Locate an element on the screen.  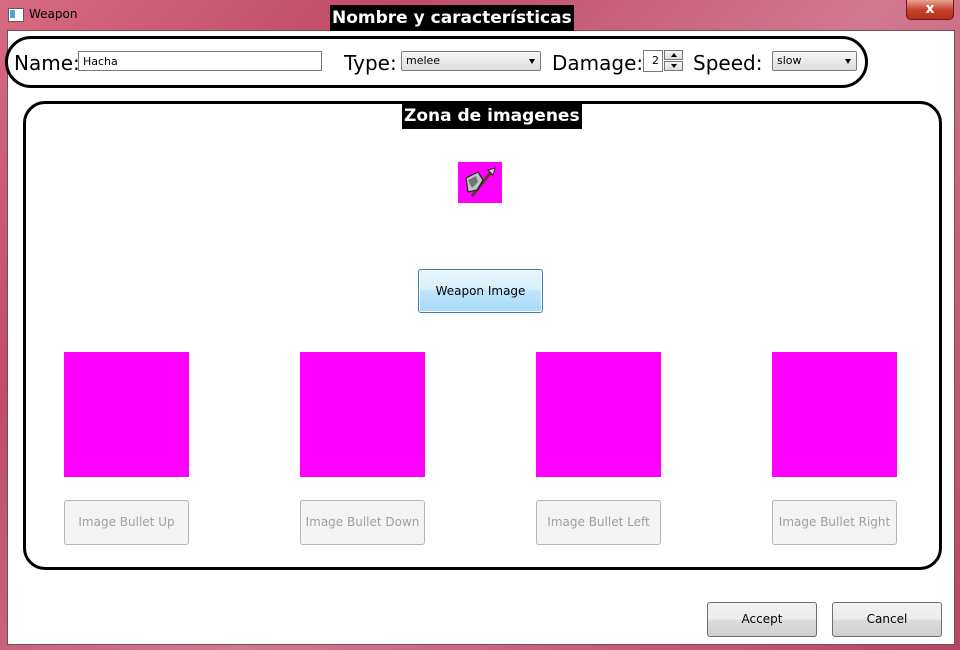
cancel-button: Cancel is located at coordinates (887, 619).